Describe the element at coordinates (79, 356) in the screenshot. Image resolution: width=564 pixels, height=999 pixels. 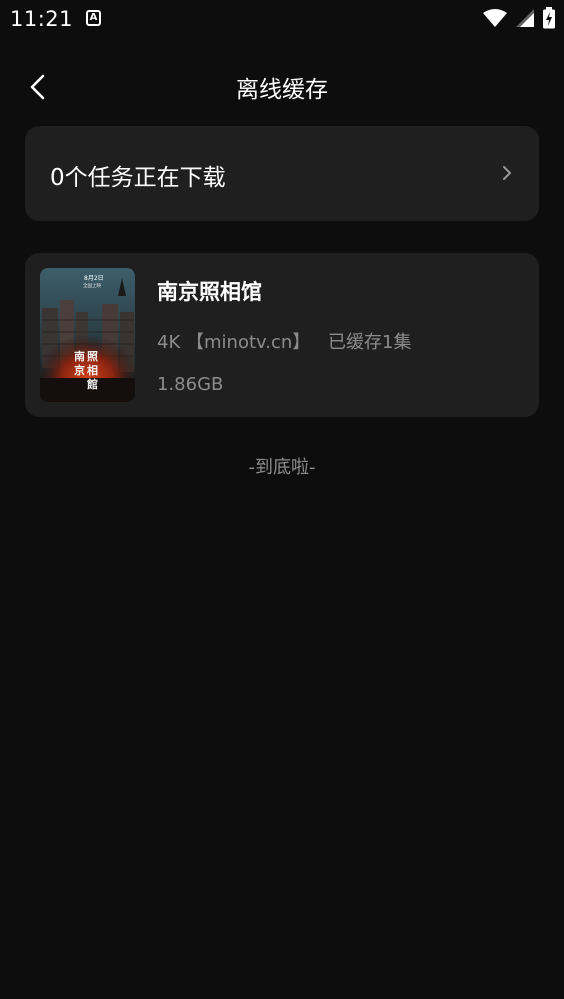
I see `poster-char-1: 南` at that location.